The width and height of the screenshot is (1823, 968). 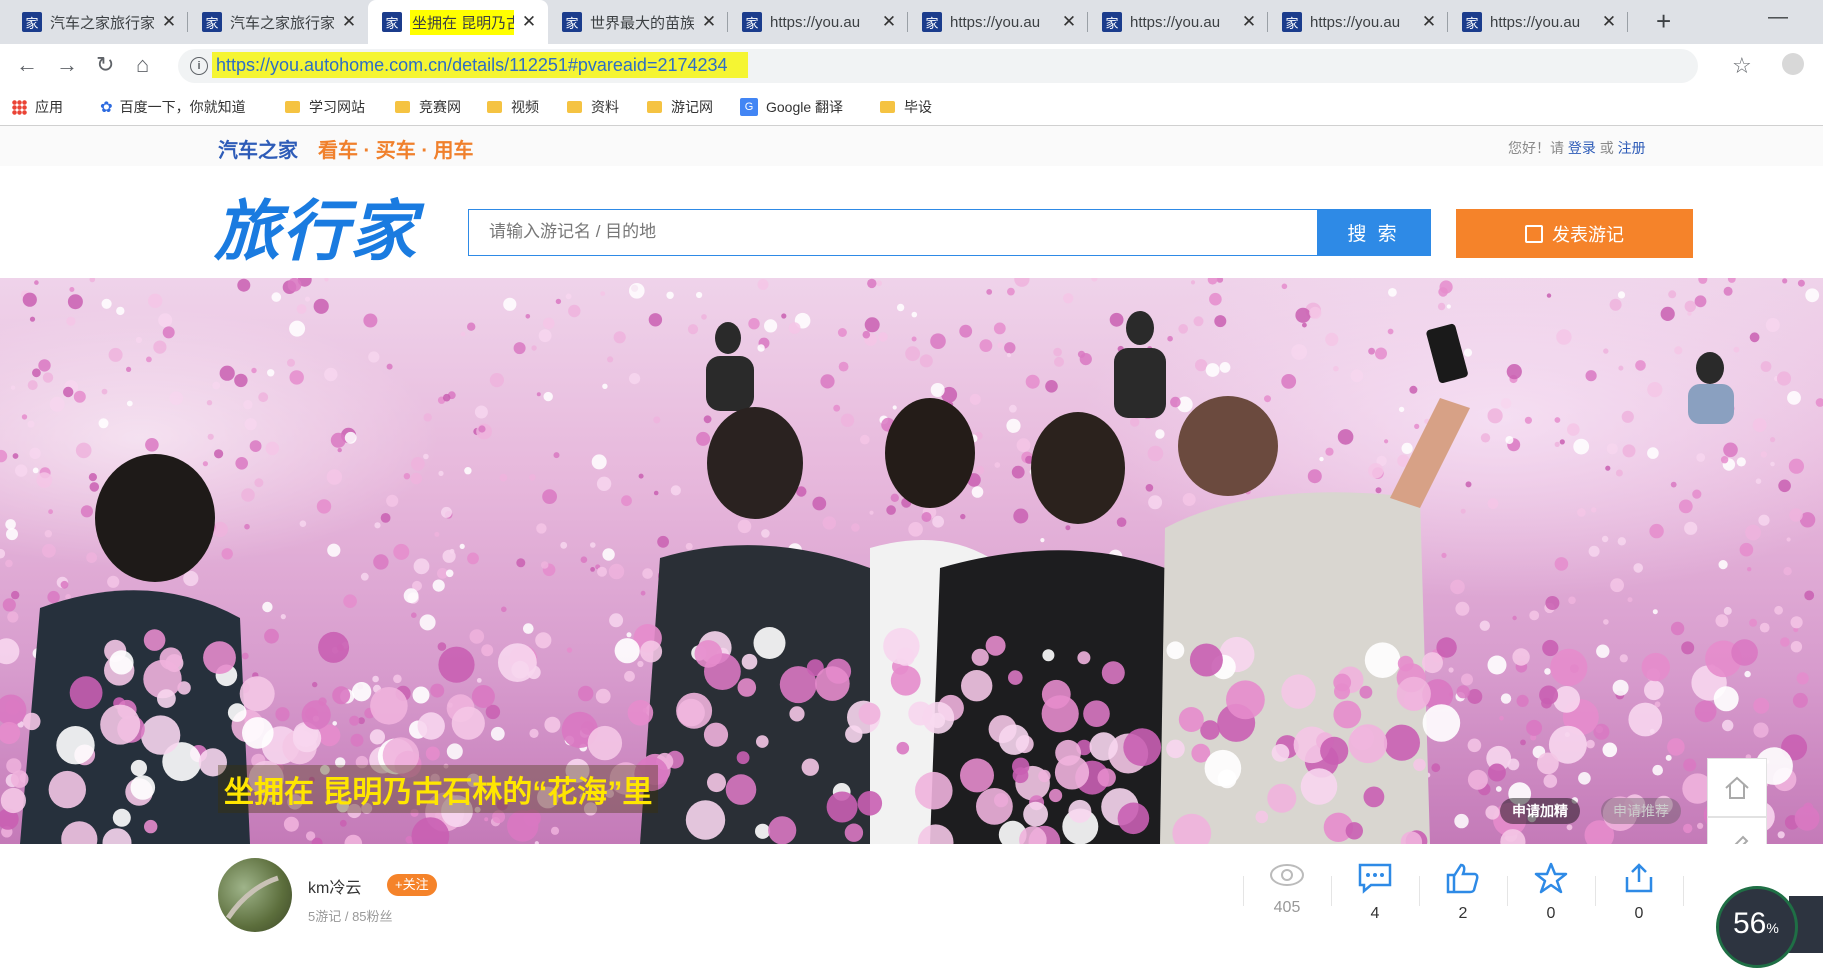 I want to click on search-input, so click(x=892, y=232).